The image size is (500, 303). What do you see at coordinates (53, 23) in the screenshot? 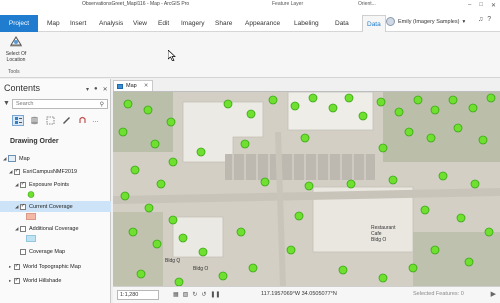
I see `tab-map: Map` at bounding box center [53, 23].